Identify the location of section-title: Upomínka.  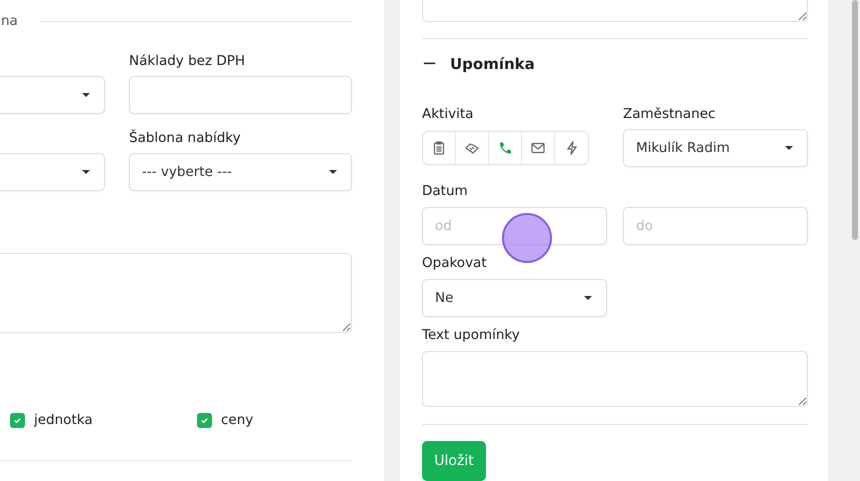
(492, 63).